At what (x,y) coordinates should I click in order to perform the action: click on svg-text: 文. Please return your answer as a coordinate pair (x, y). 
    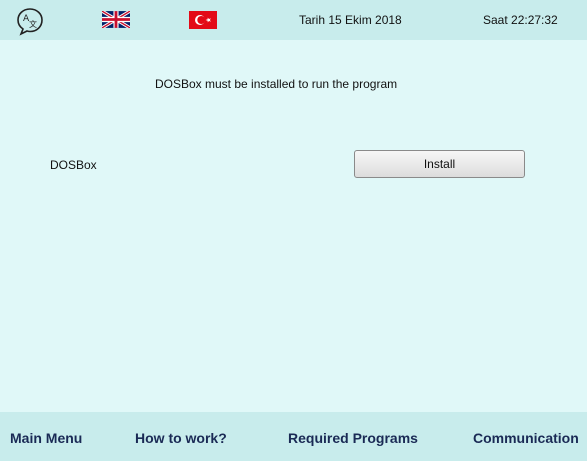
    Looking at the image, I should click on (33, 24).